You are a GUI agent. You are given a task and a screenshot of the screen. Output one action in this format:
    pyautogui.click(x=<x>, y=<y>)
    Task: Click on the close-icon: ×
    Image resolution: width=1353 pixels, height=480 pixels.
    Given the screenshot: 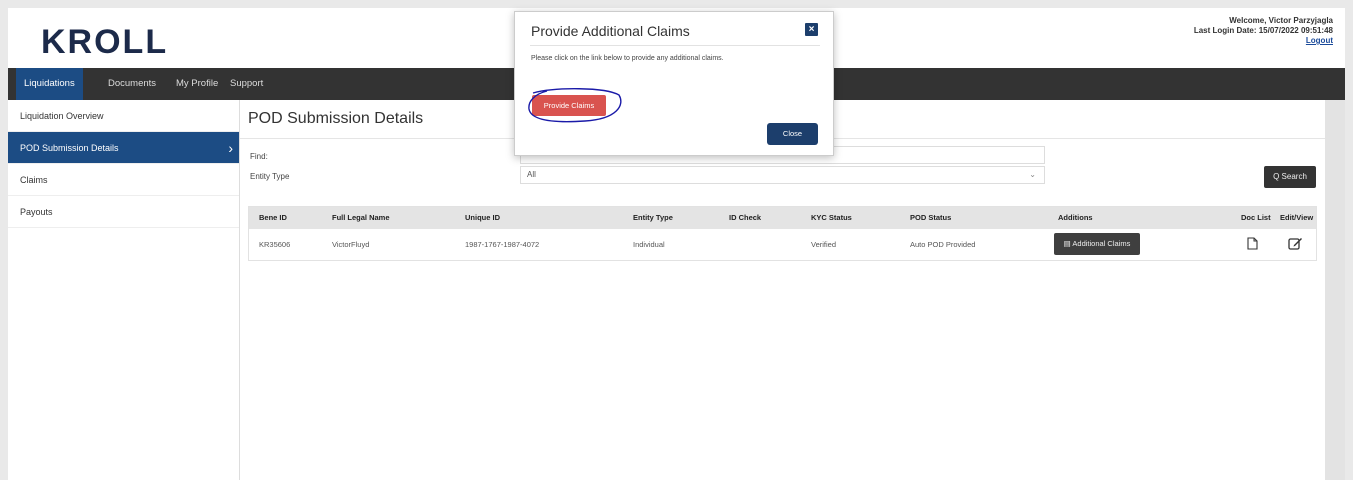 What is the action you would take?
    pyautogui.click(x=811, y=29)
    